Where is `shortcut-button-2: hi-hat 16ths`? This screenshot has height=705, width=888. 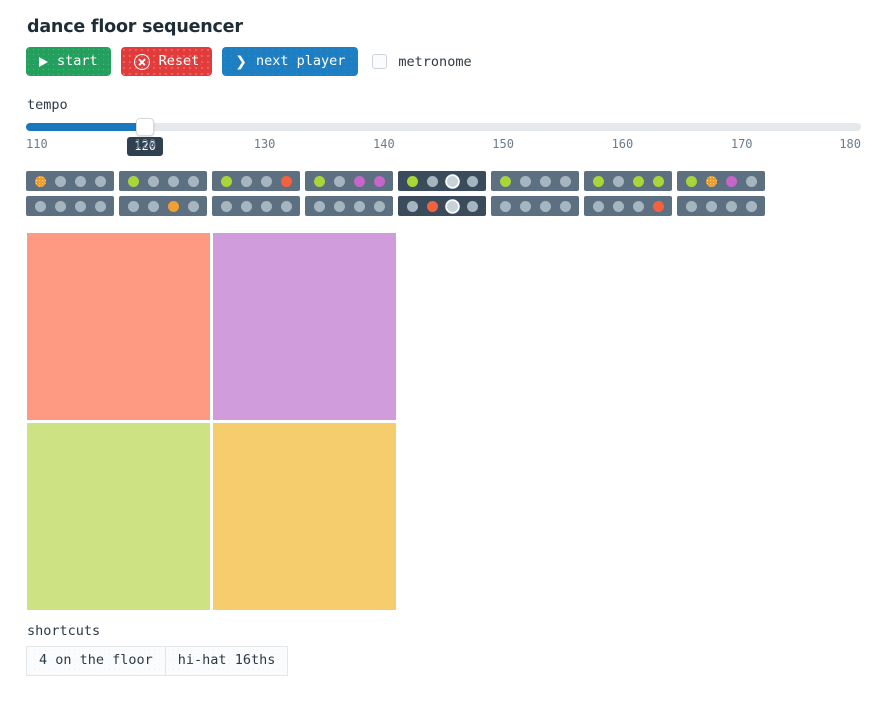
shortcut-button-2: hi-hat 16ths is located at coordinates (226, 661).